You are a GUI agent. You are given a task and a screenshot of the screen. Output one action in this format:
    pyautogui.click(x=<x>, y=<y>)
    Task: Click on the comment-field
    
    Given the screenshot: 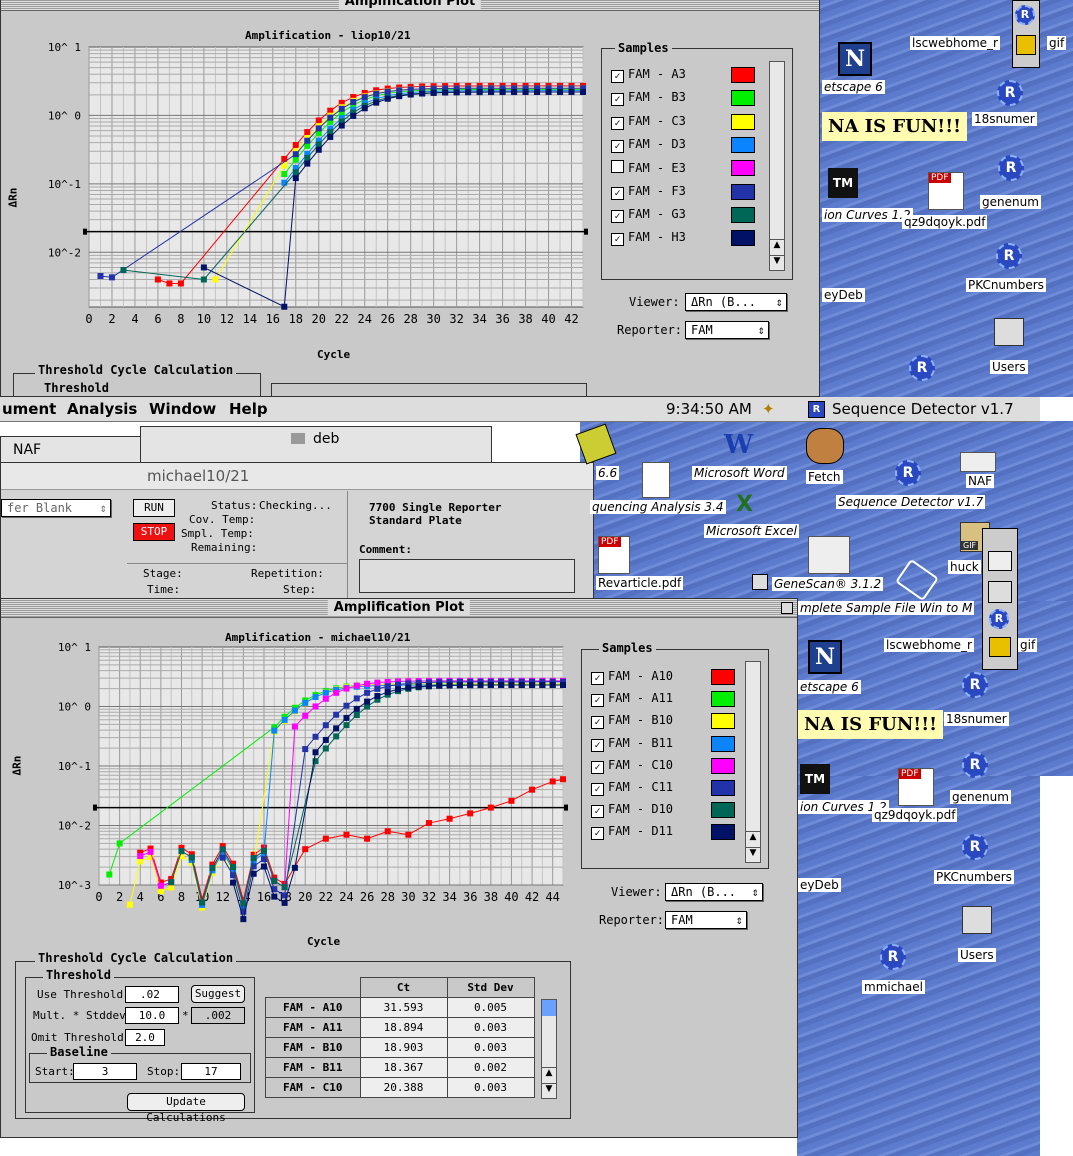 What is the action you would take?
    pyautogui.click(x=467, y=576)
    